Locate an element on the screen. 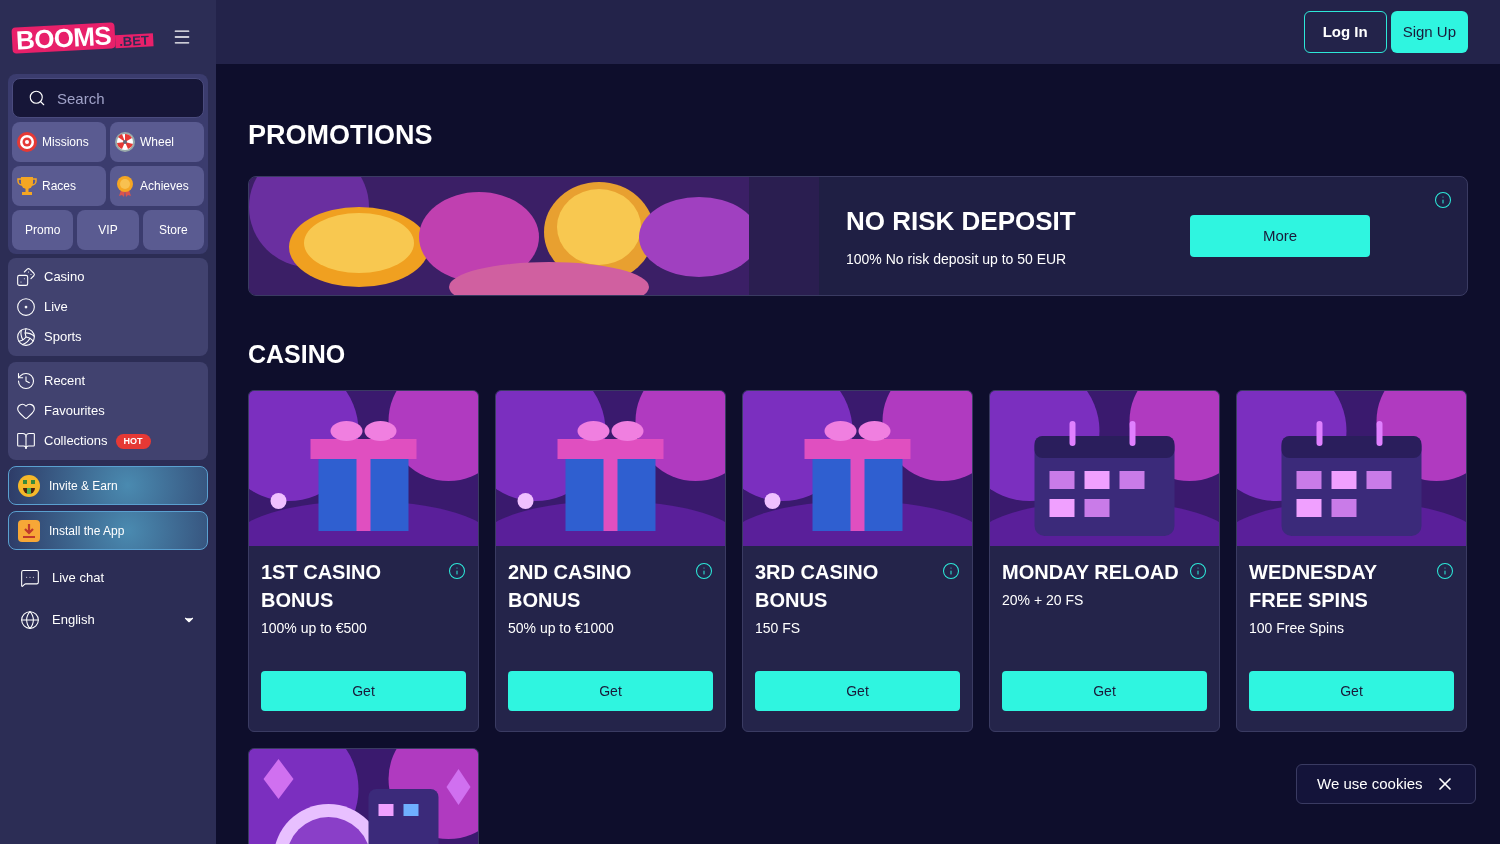 This screenshot has height=844, width=1500. promo-text: 100% No risk deposit up to 50 EUR is located at coordinates (957, 259).